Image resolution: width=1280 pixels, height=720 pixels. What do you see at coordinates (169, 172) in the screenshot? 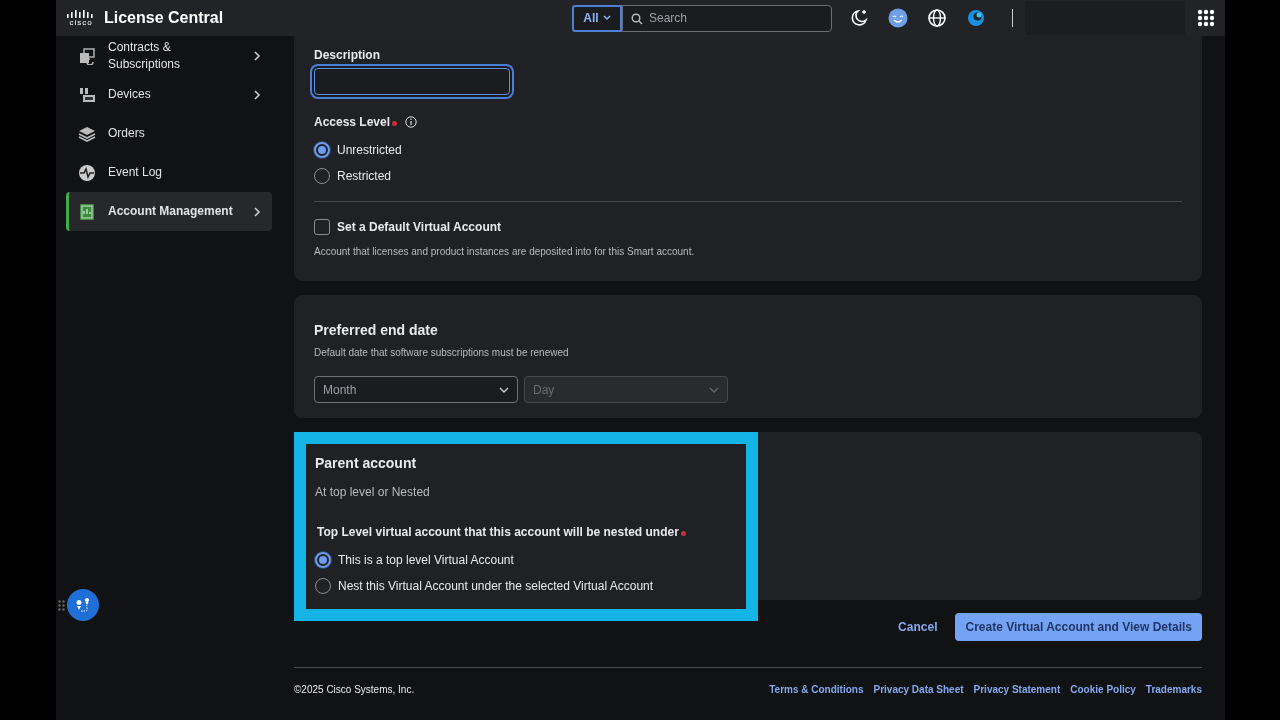
I see `sidebar-item: Event Log` at bounding box center [169, 172].